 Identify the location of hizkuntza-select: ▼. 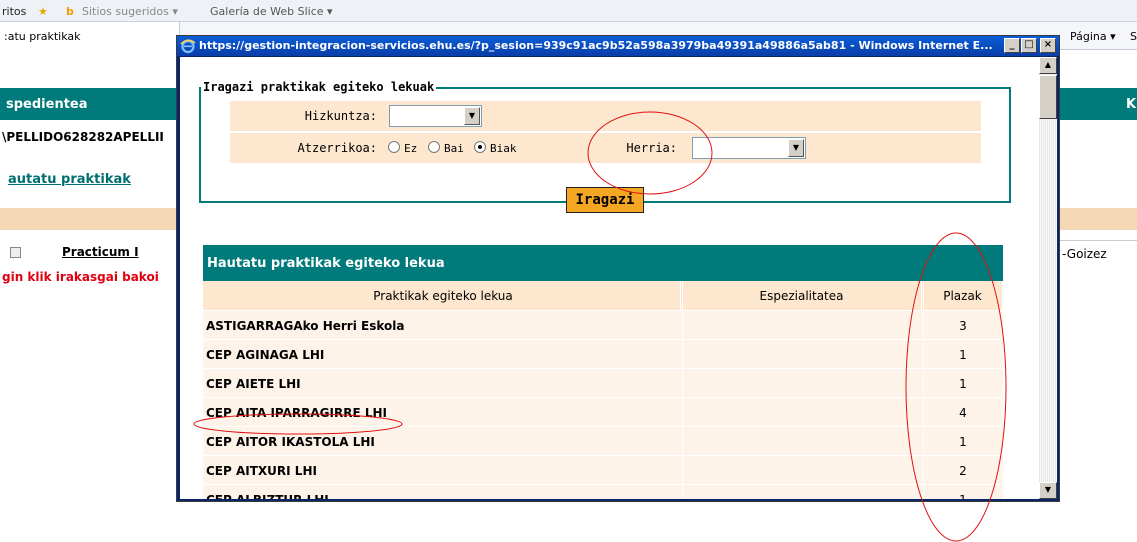
(435, 116).